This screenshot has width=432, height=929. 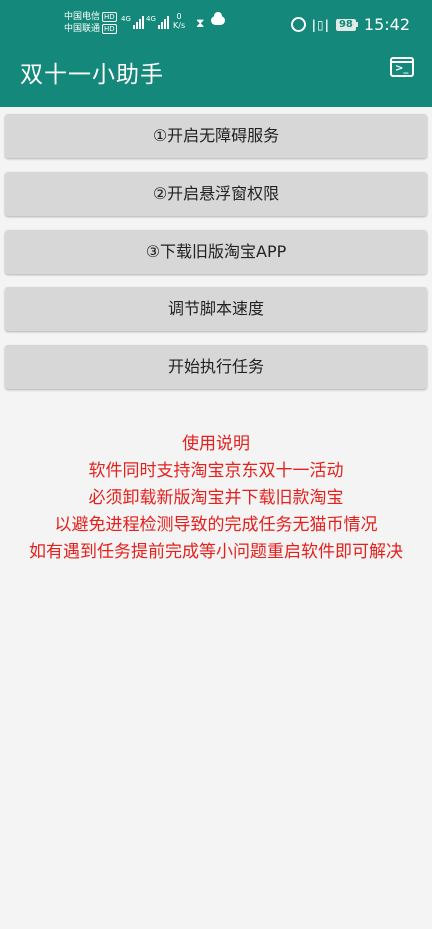 What do you see at coordinates (402, 67) in the screenshot?
I see `terminal-icon: >_` at bounding box center [402, 67].